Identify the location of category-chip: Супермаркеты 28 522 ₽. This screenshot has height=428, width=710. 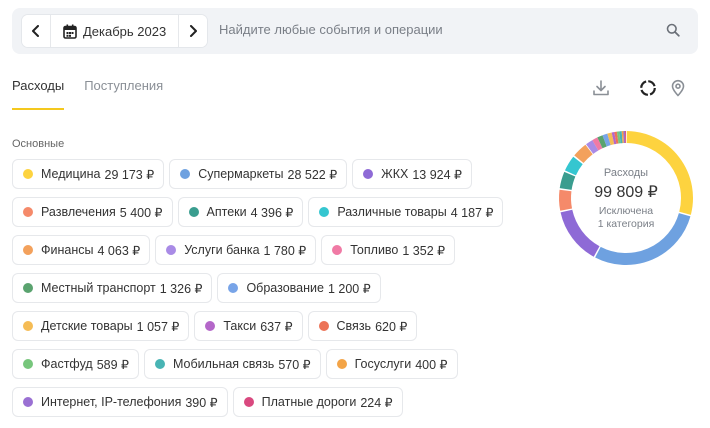
(258, 174).